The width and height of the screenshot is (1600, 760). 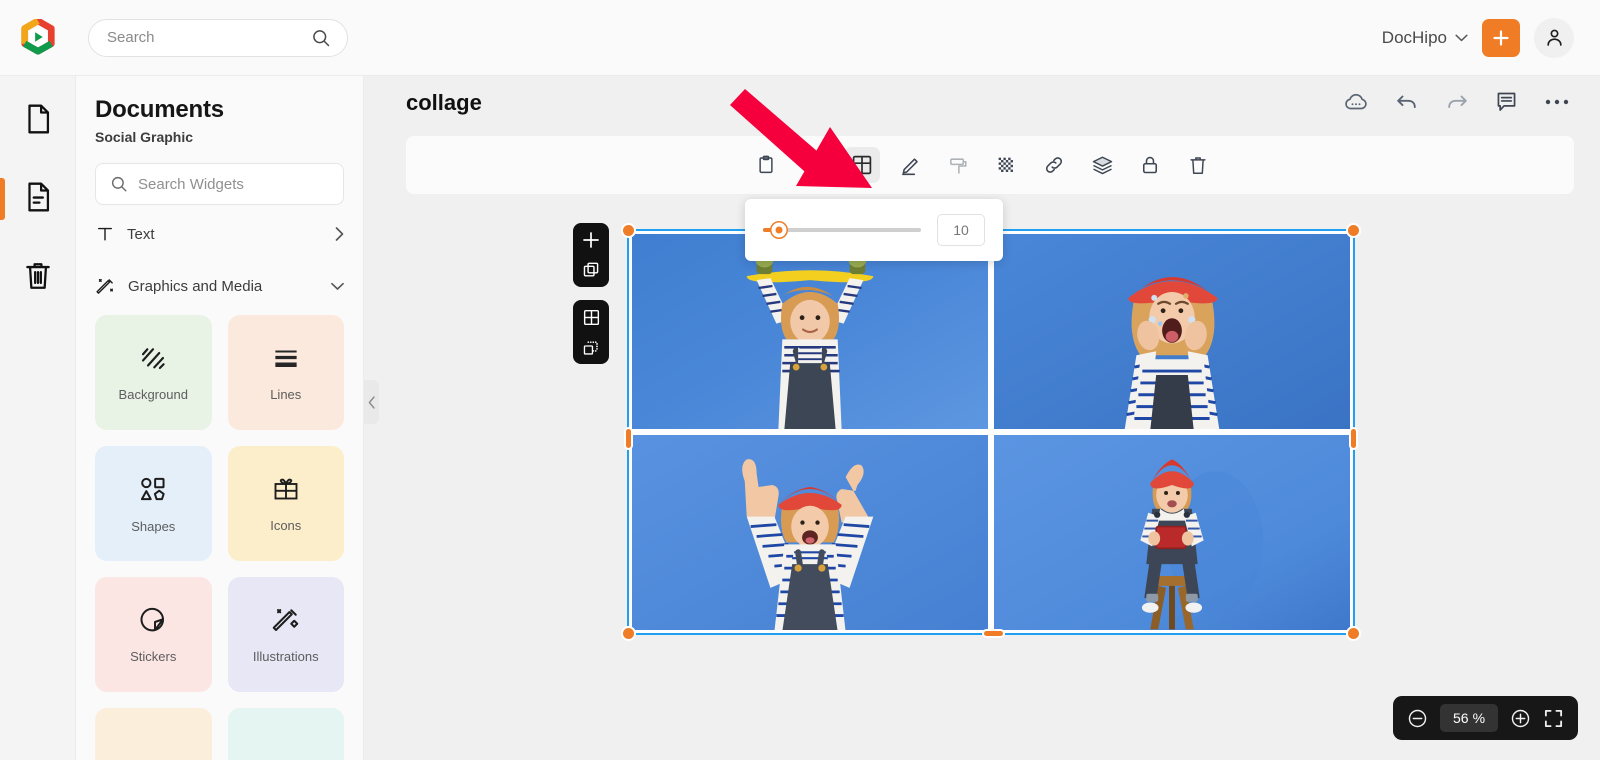 I want to click on workspace-name: DocHipo, so click(x=1414, y=37).